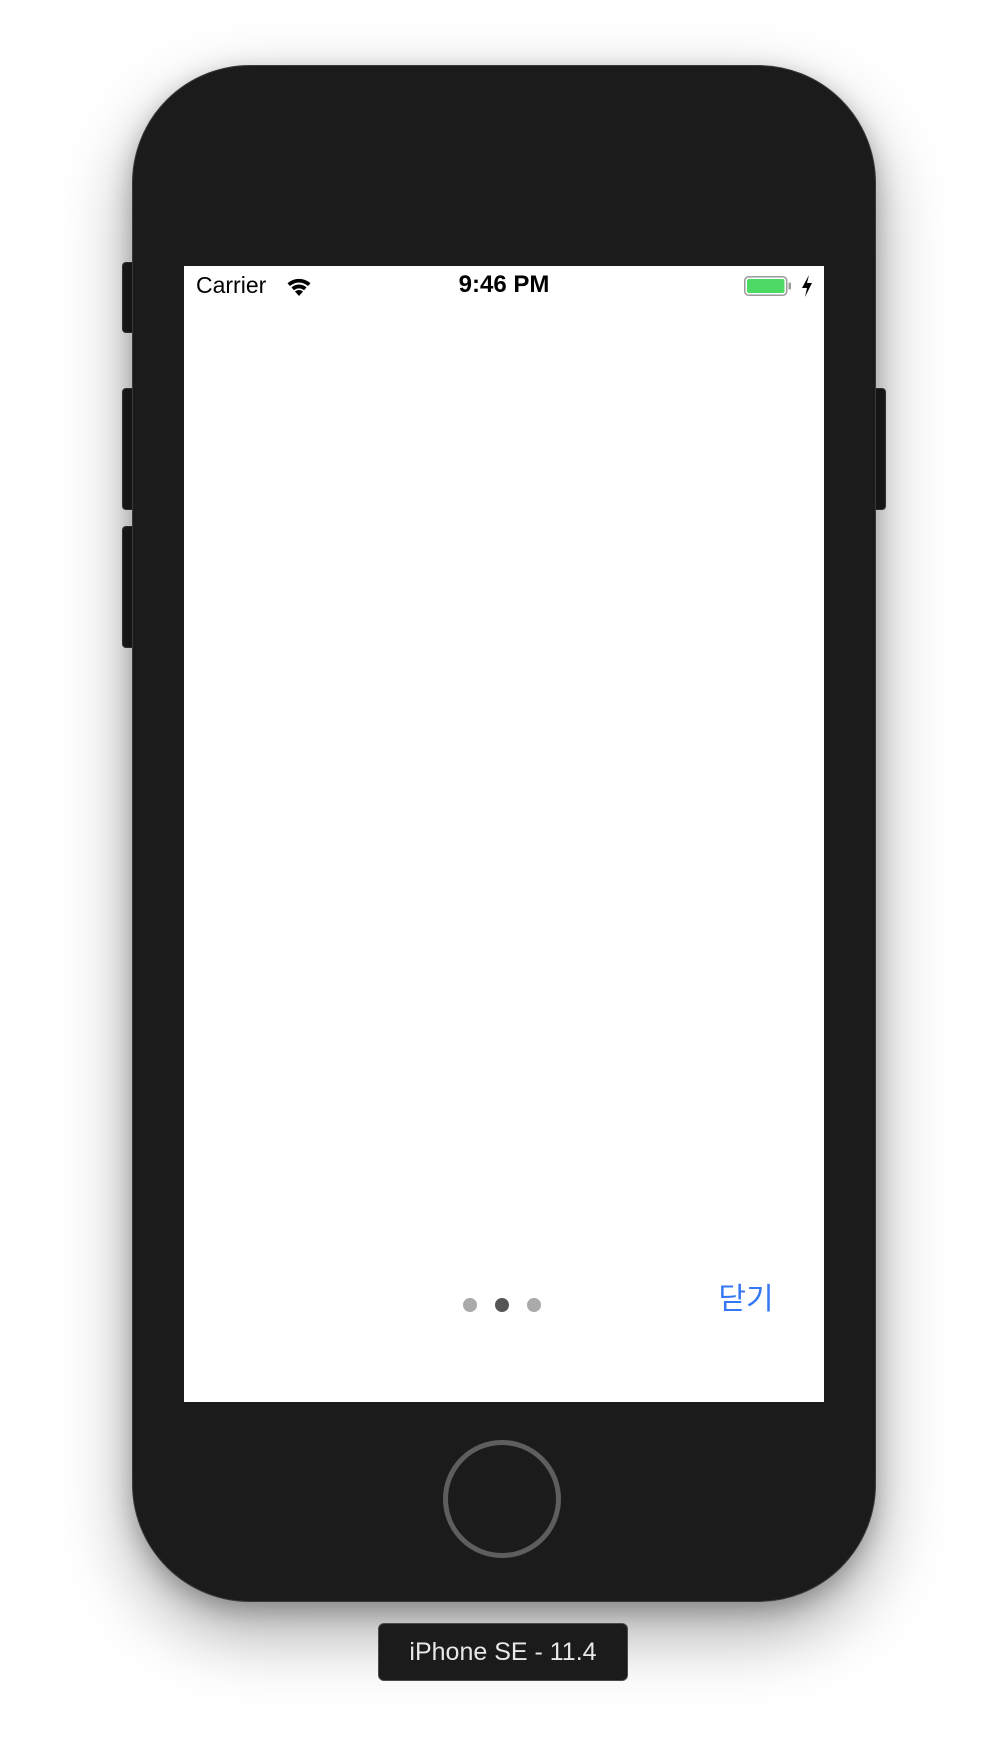 The width and height of the screenshot is (1008, 1764). Describe the element at coordinates (746, 1300) in the screenshot. I see `close-button: 닫기` at that location.